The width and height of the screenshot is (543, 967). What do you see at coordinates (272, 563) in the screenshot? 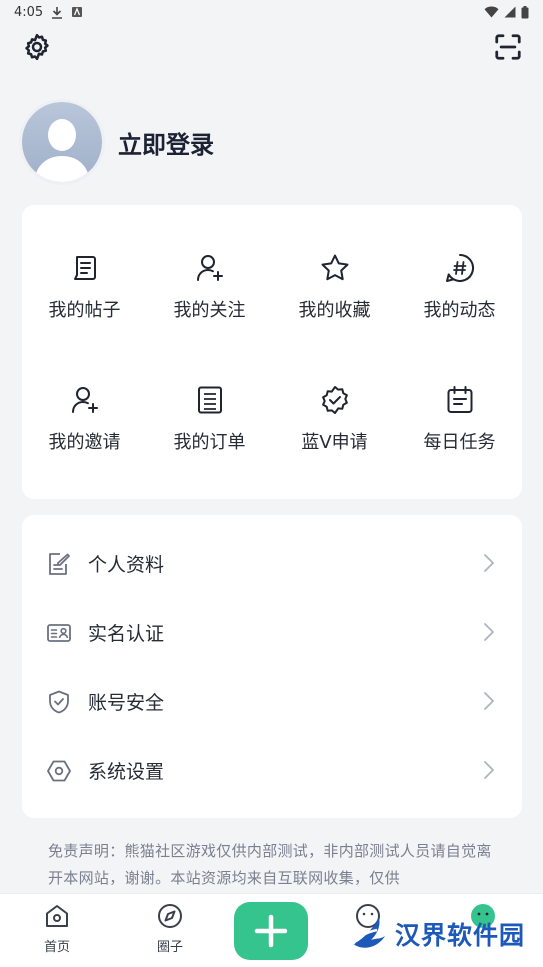
I see `list-item-profile: 个人资料` at bounding box center [272, 563].